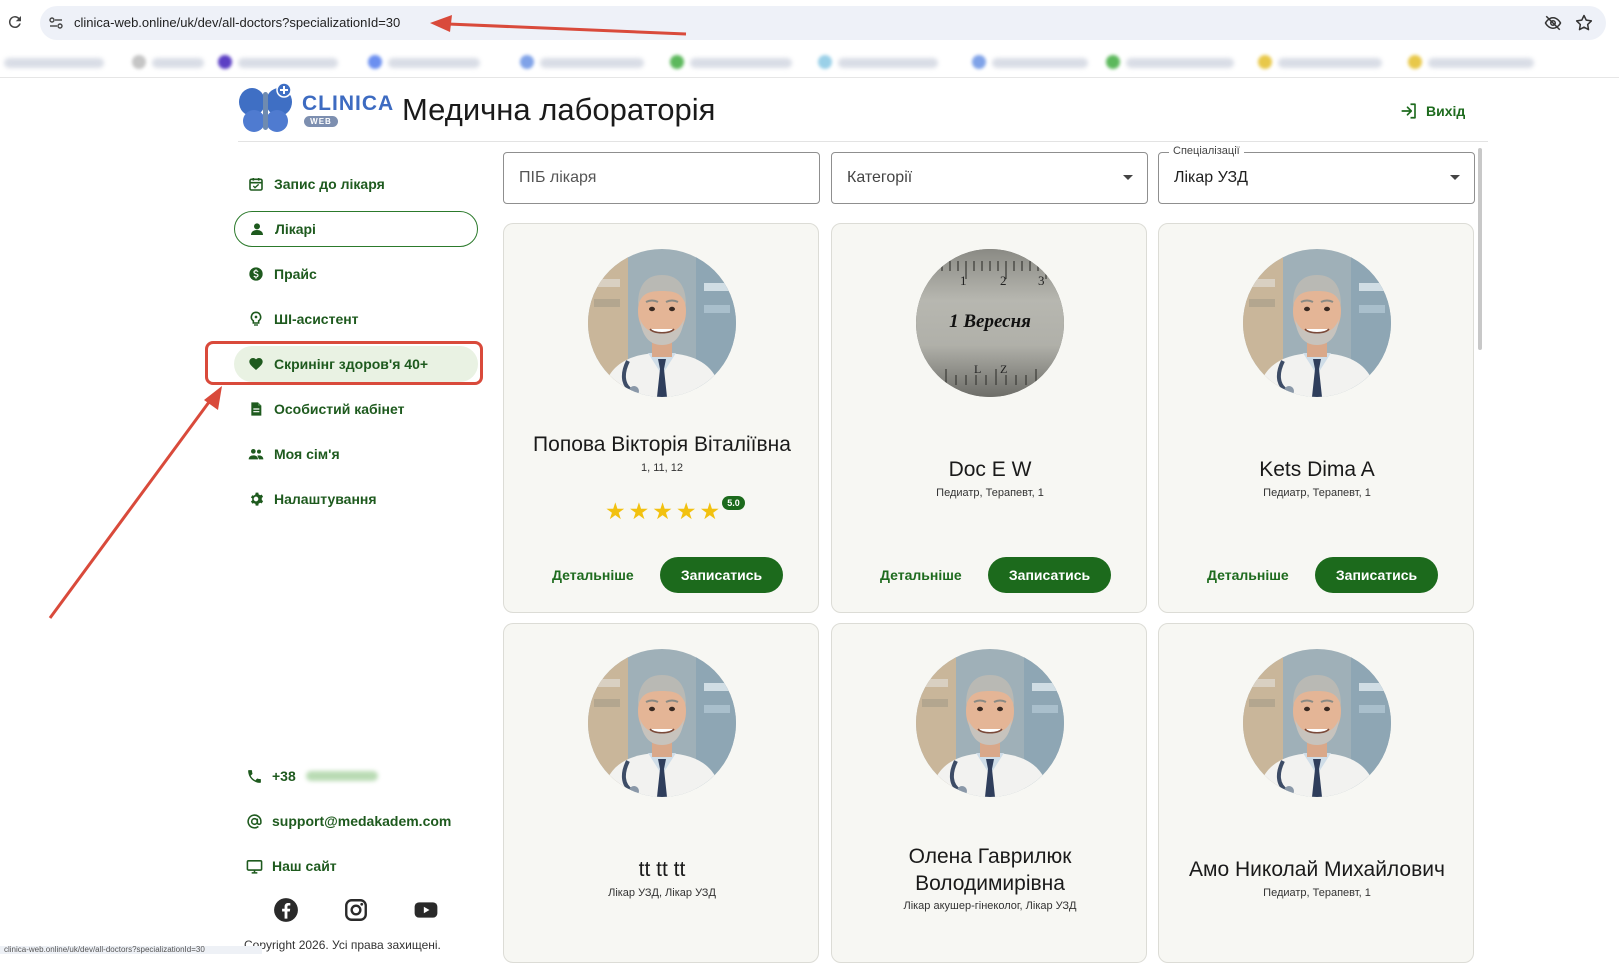 This screenshot has height=963, width=1619. I want to click on doctor-specializations: Педиатр, Терапевт, 1, so click(1317, 893).